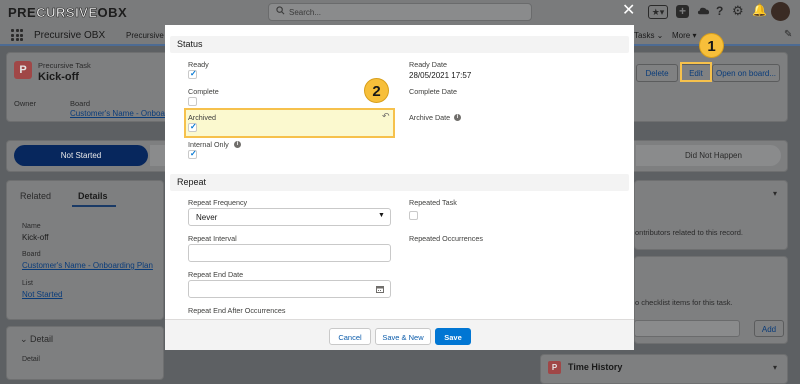 This screenshot has width=800, height=384. Describe the element at coordinates (198, 64) in the screenshot. I see `ready-label: Ready` at that location.